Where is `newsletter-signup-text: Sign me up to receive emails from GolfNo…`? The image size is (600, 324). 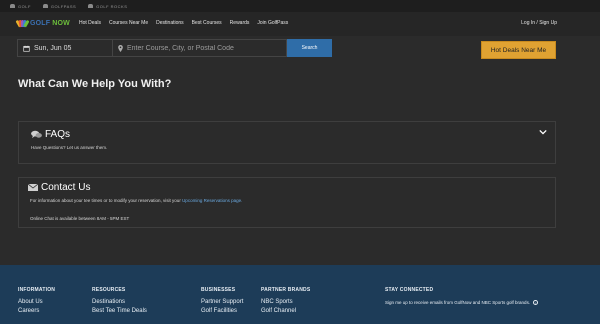
newsletter-signup-text: Sign me up to receive emails from GolfNo… is located at coordinates (462, 302).